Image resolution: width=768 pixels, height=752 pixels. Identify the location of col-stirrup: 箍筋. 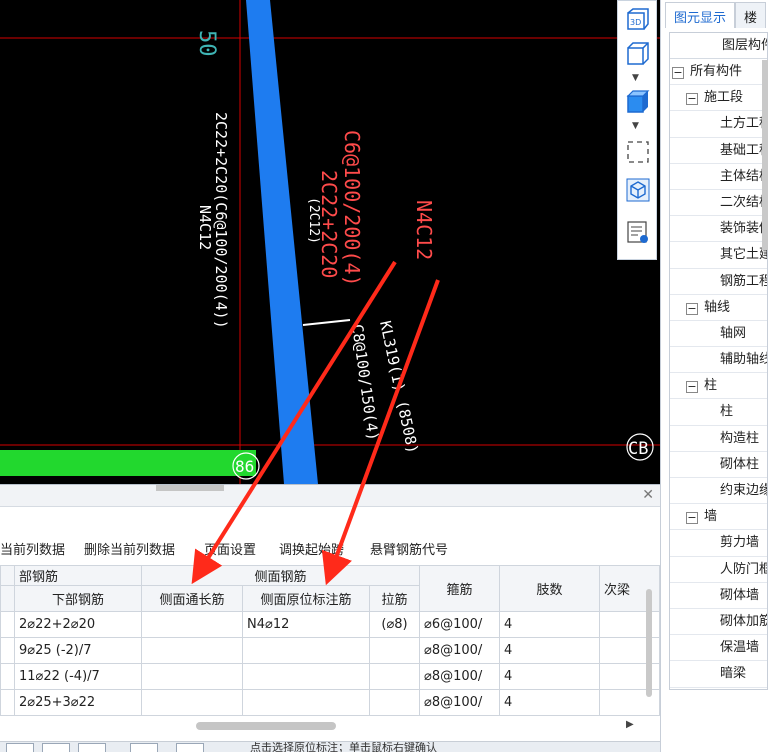
(459, 588).